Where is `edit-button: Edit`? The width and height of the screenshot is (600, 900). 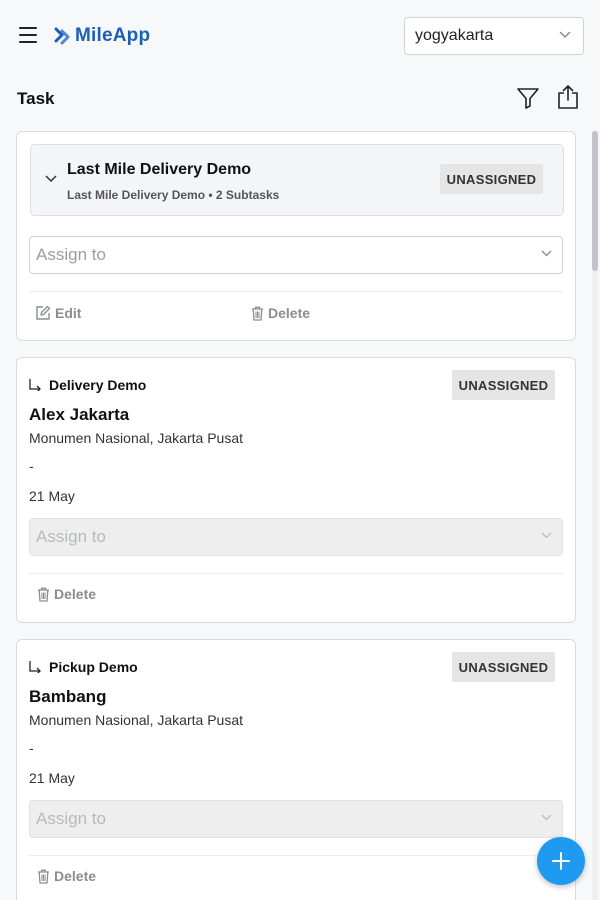 edit-button: Edit is located at coordinates (58, 313).